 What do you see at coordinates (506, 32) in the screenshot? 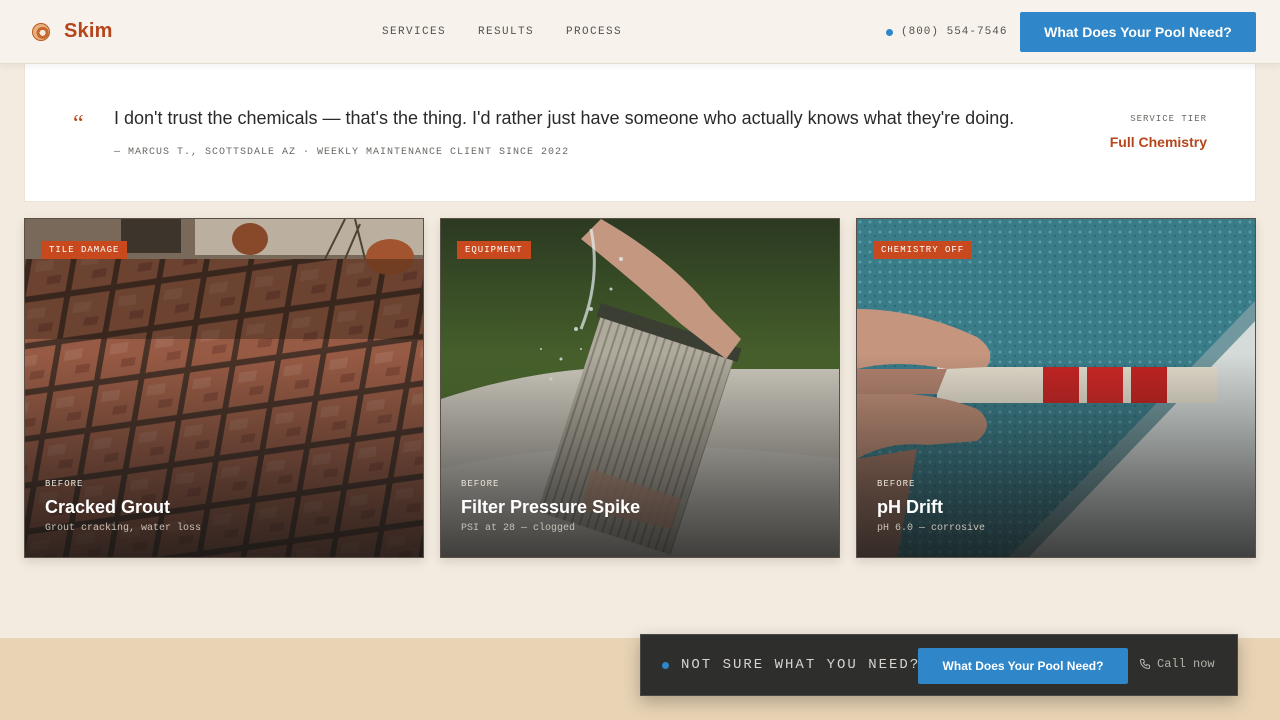
I see `nav-item-results: RESULTS` at bounding box center [506, 32].